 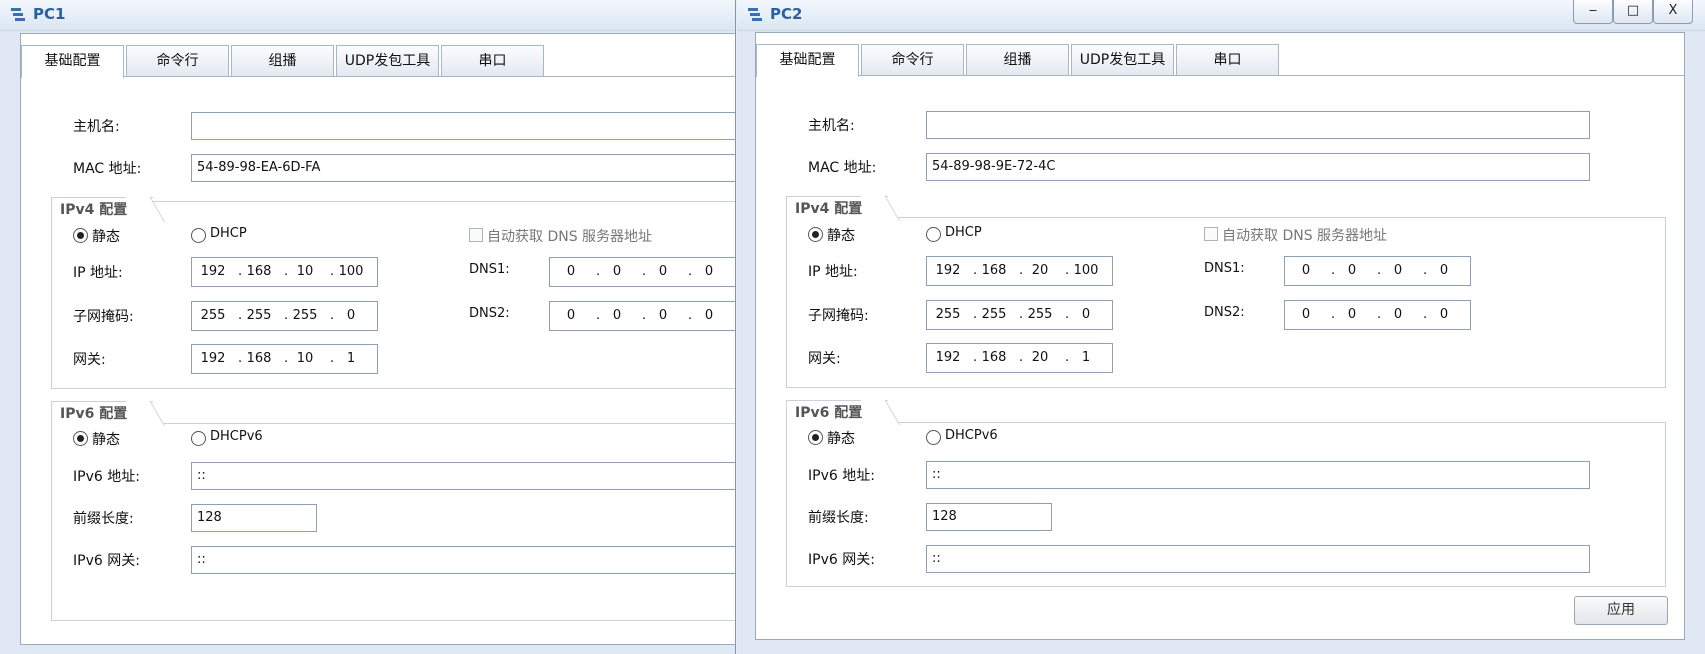 What do you see at coordinates (393, 522) in the screenshot?
I see `ipv6-group` at bounding box center [393, 522].